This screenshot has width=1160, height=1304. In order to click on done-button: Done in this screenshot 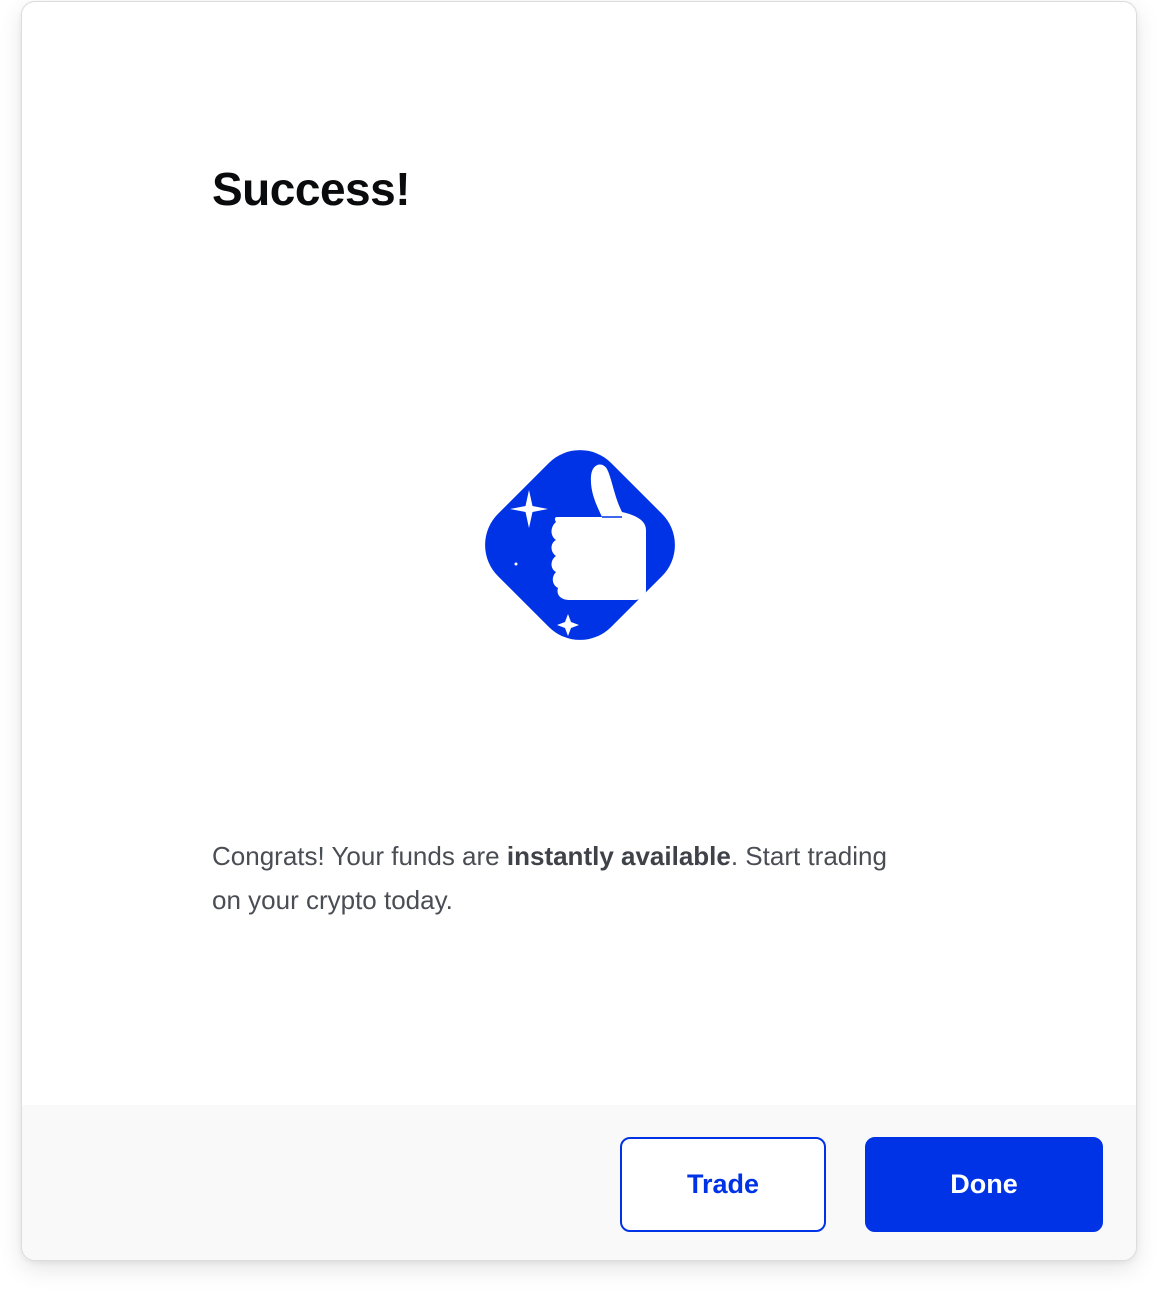, I will do `click(984, 1184)`.